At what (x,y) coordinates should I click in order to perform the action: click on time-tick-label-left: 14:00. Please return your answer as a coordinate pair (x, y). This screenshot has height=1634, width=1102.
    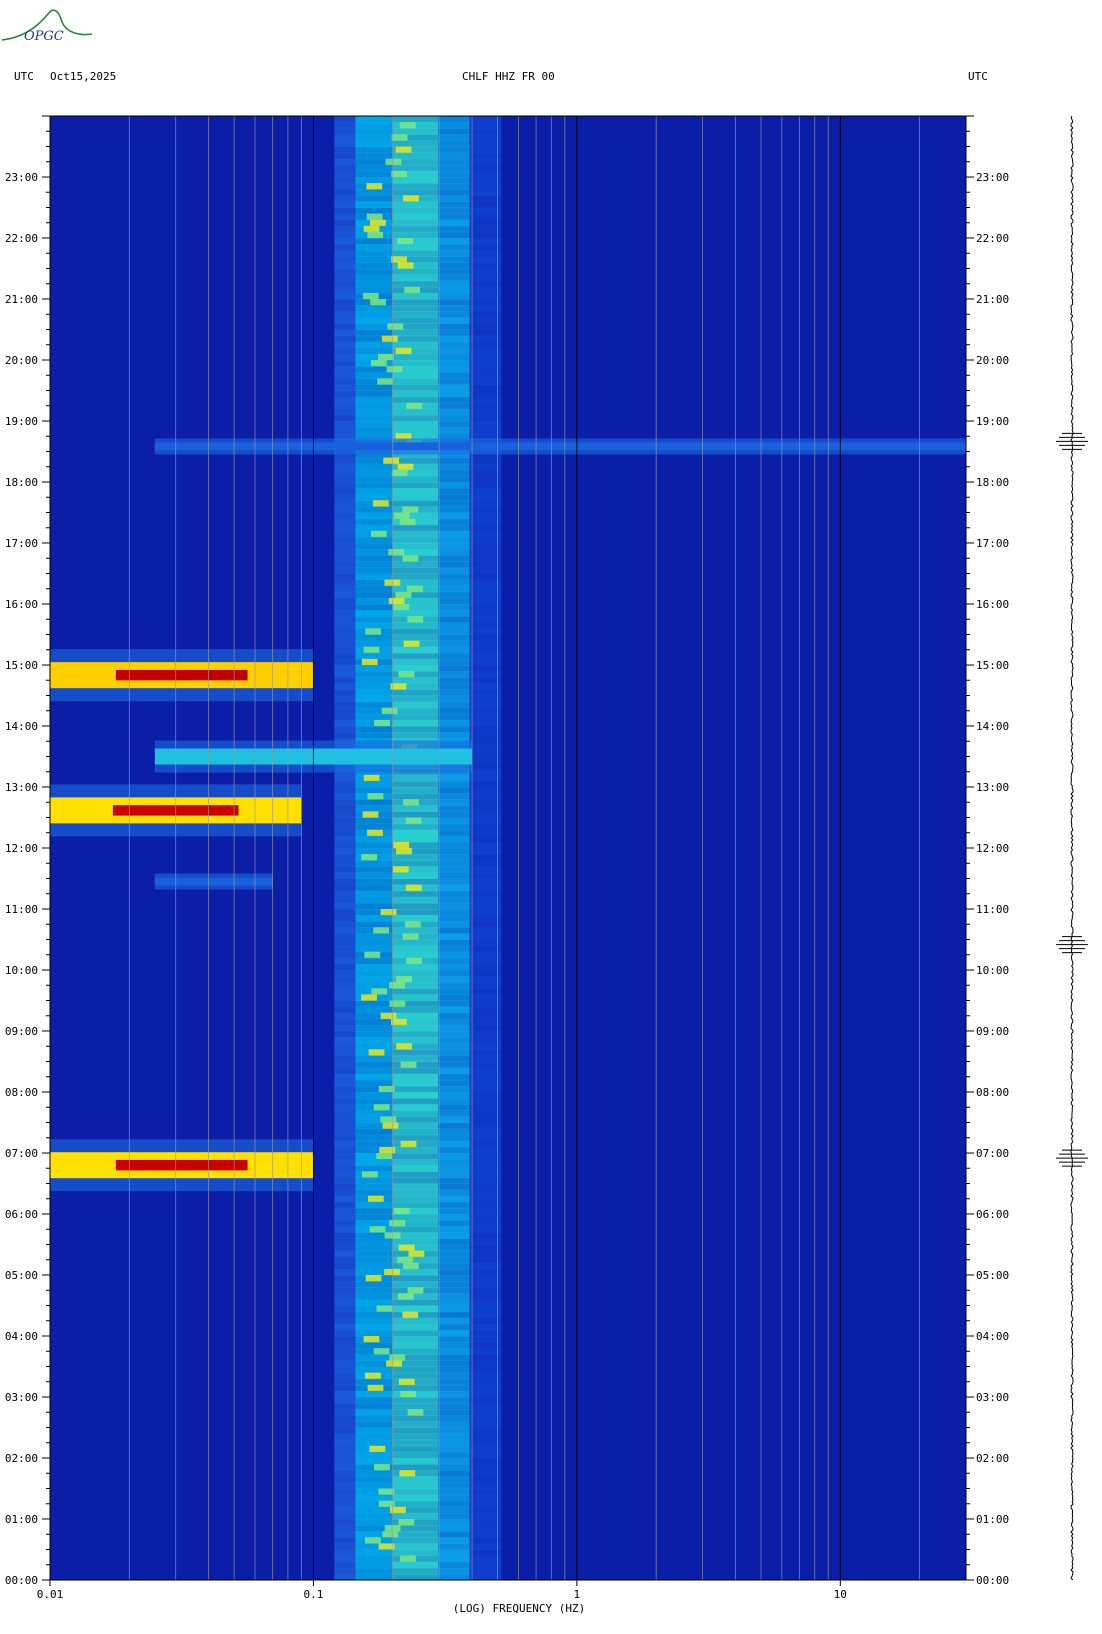
    Looking at the image, I should click on (21, 726).